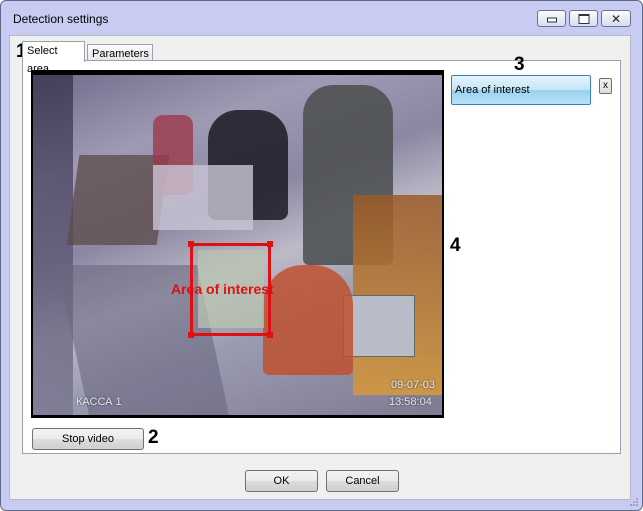  I want to click on maximize-icon, so click(583, 18).